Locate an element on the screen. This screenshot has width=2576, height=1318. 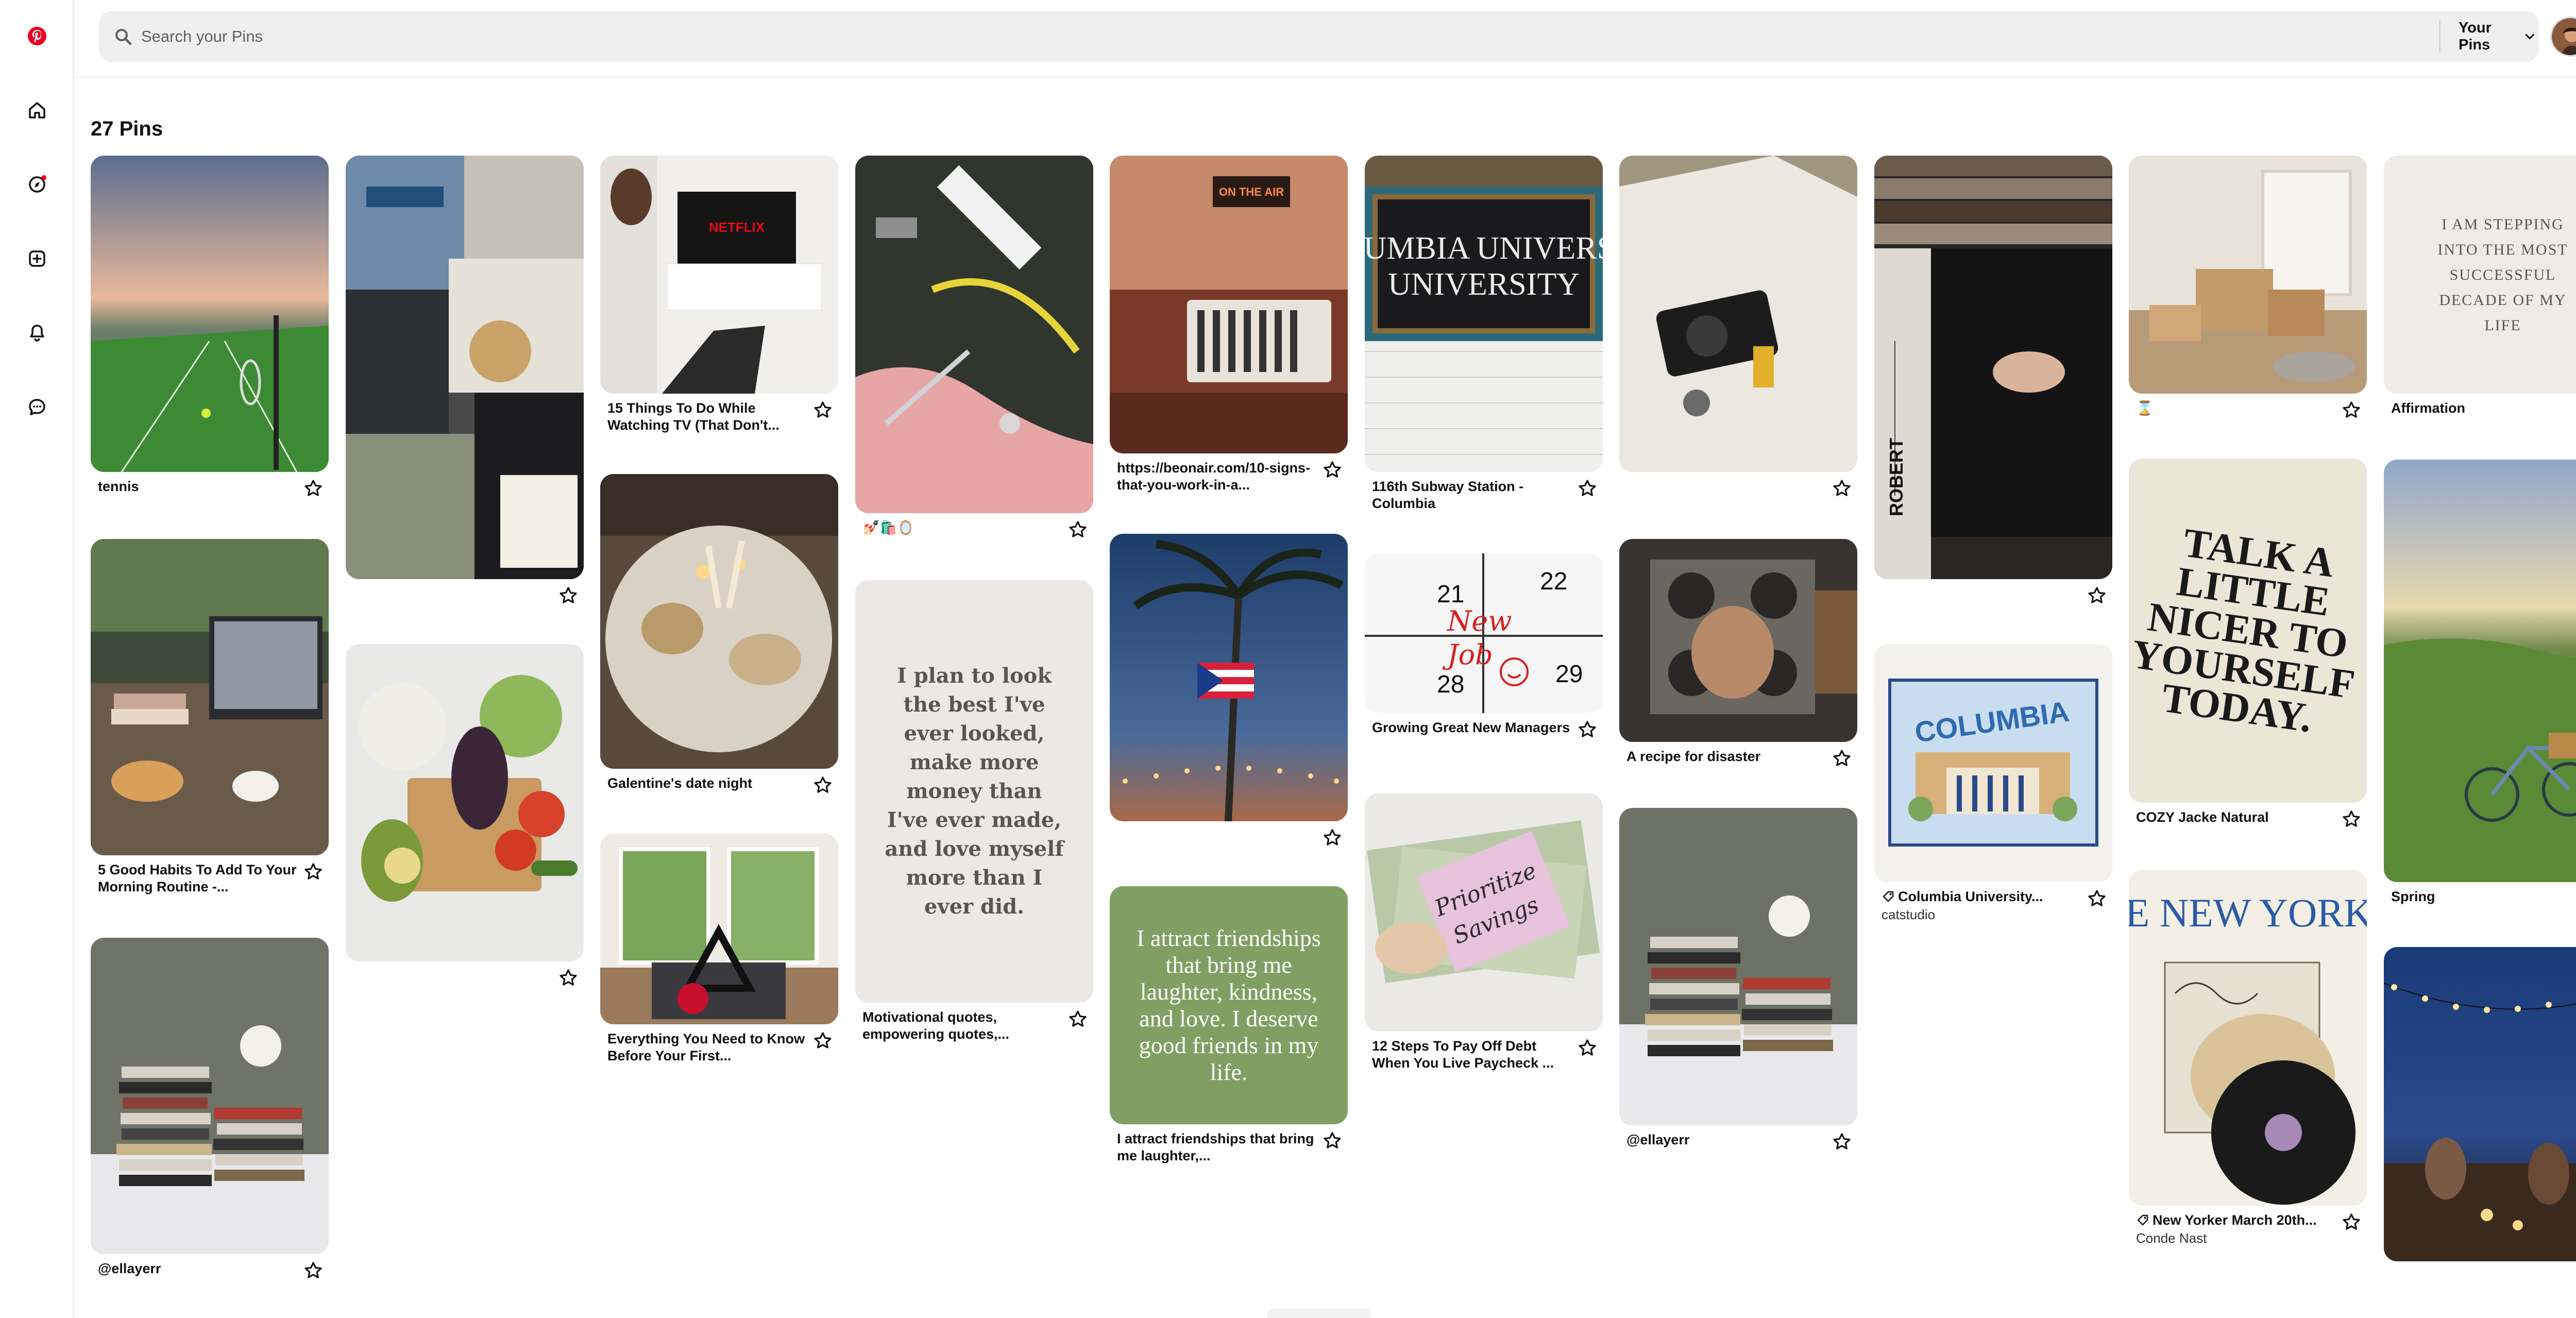
pin-image-vegetables is located at coordinates (465, 803).